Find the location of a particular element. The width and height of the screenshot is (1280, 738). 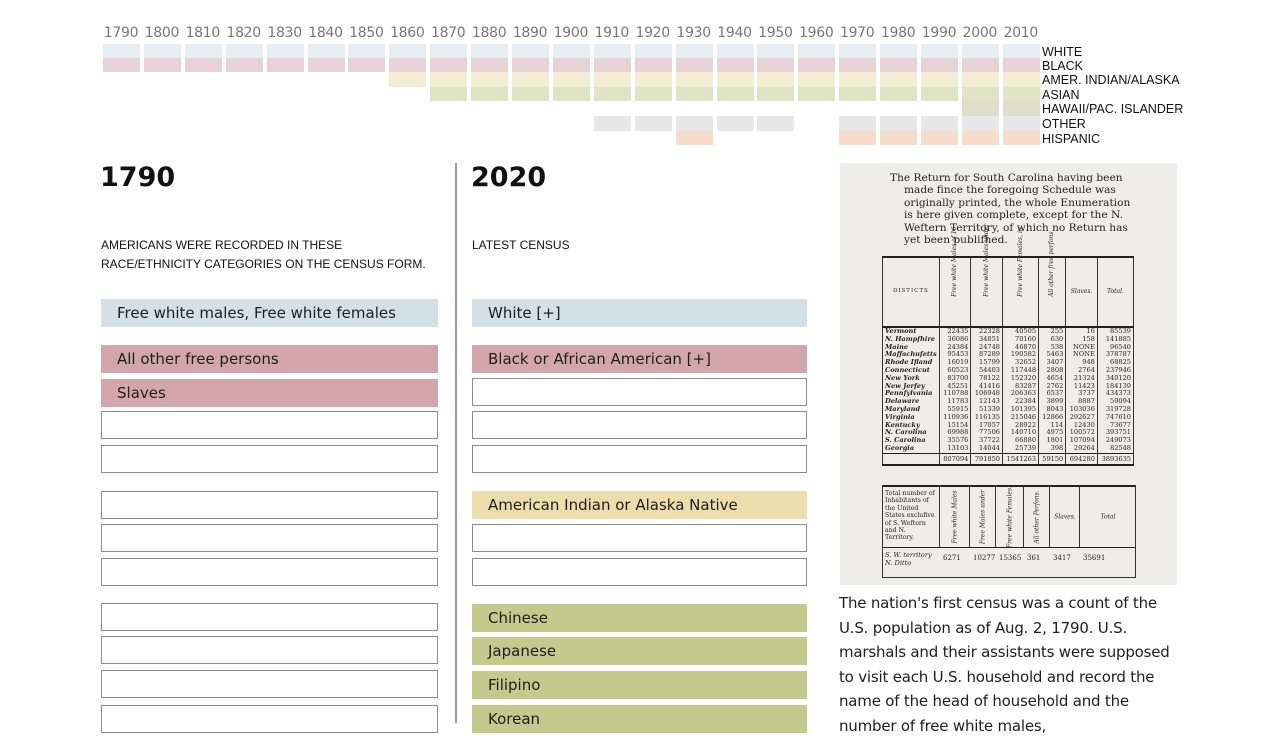

document-header-cell: Total. is located at coordinates (1115, 292).